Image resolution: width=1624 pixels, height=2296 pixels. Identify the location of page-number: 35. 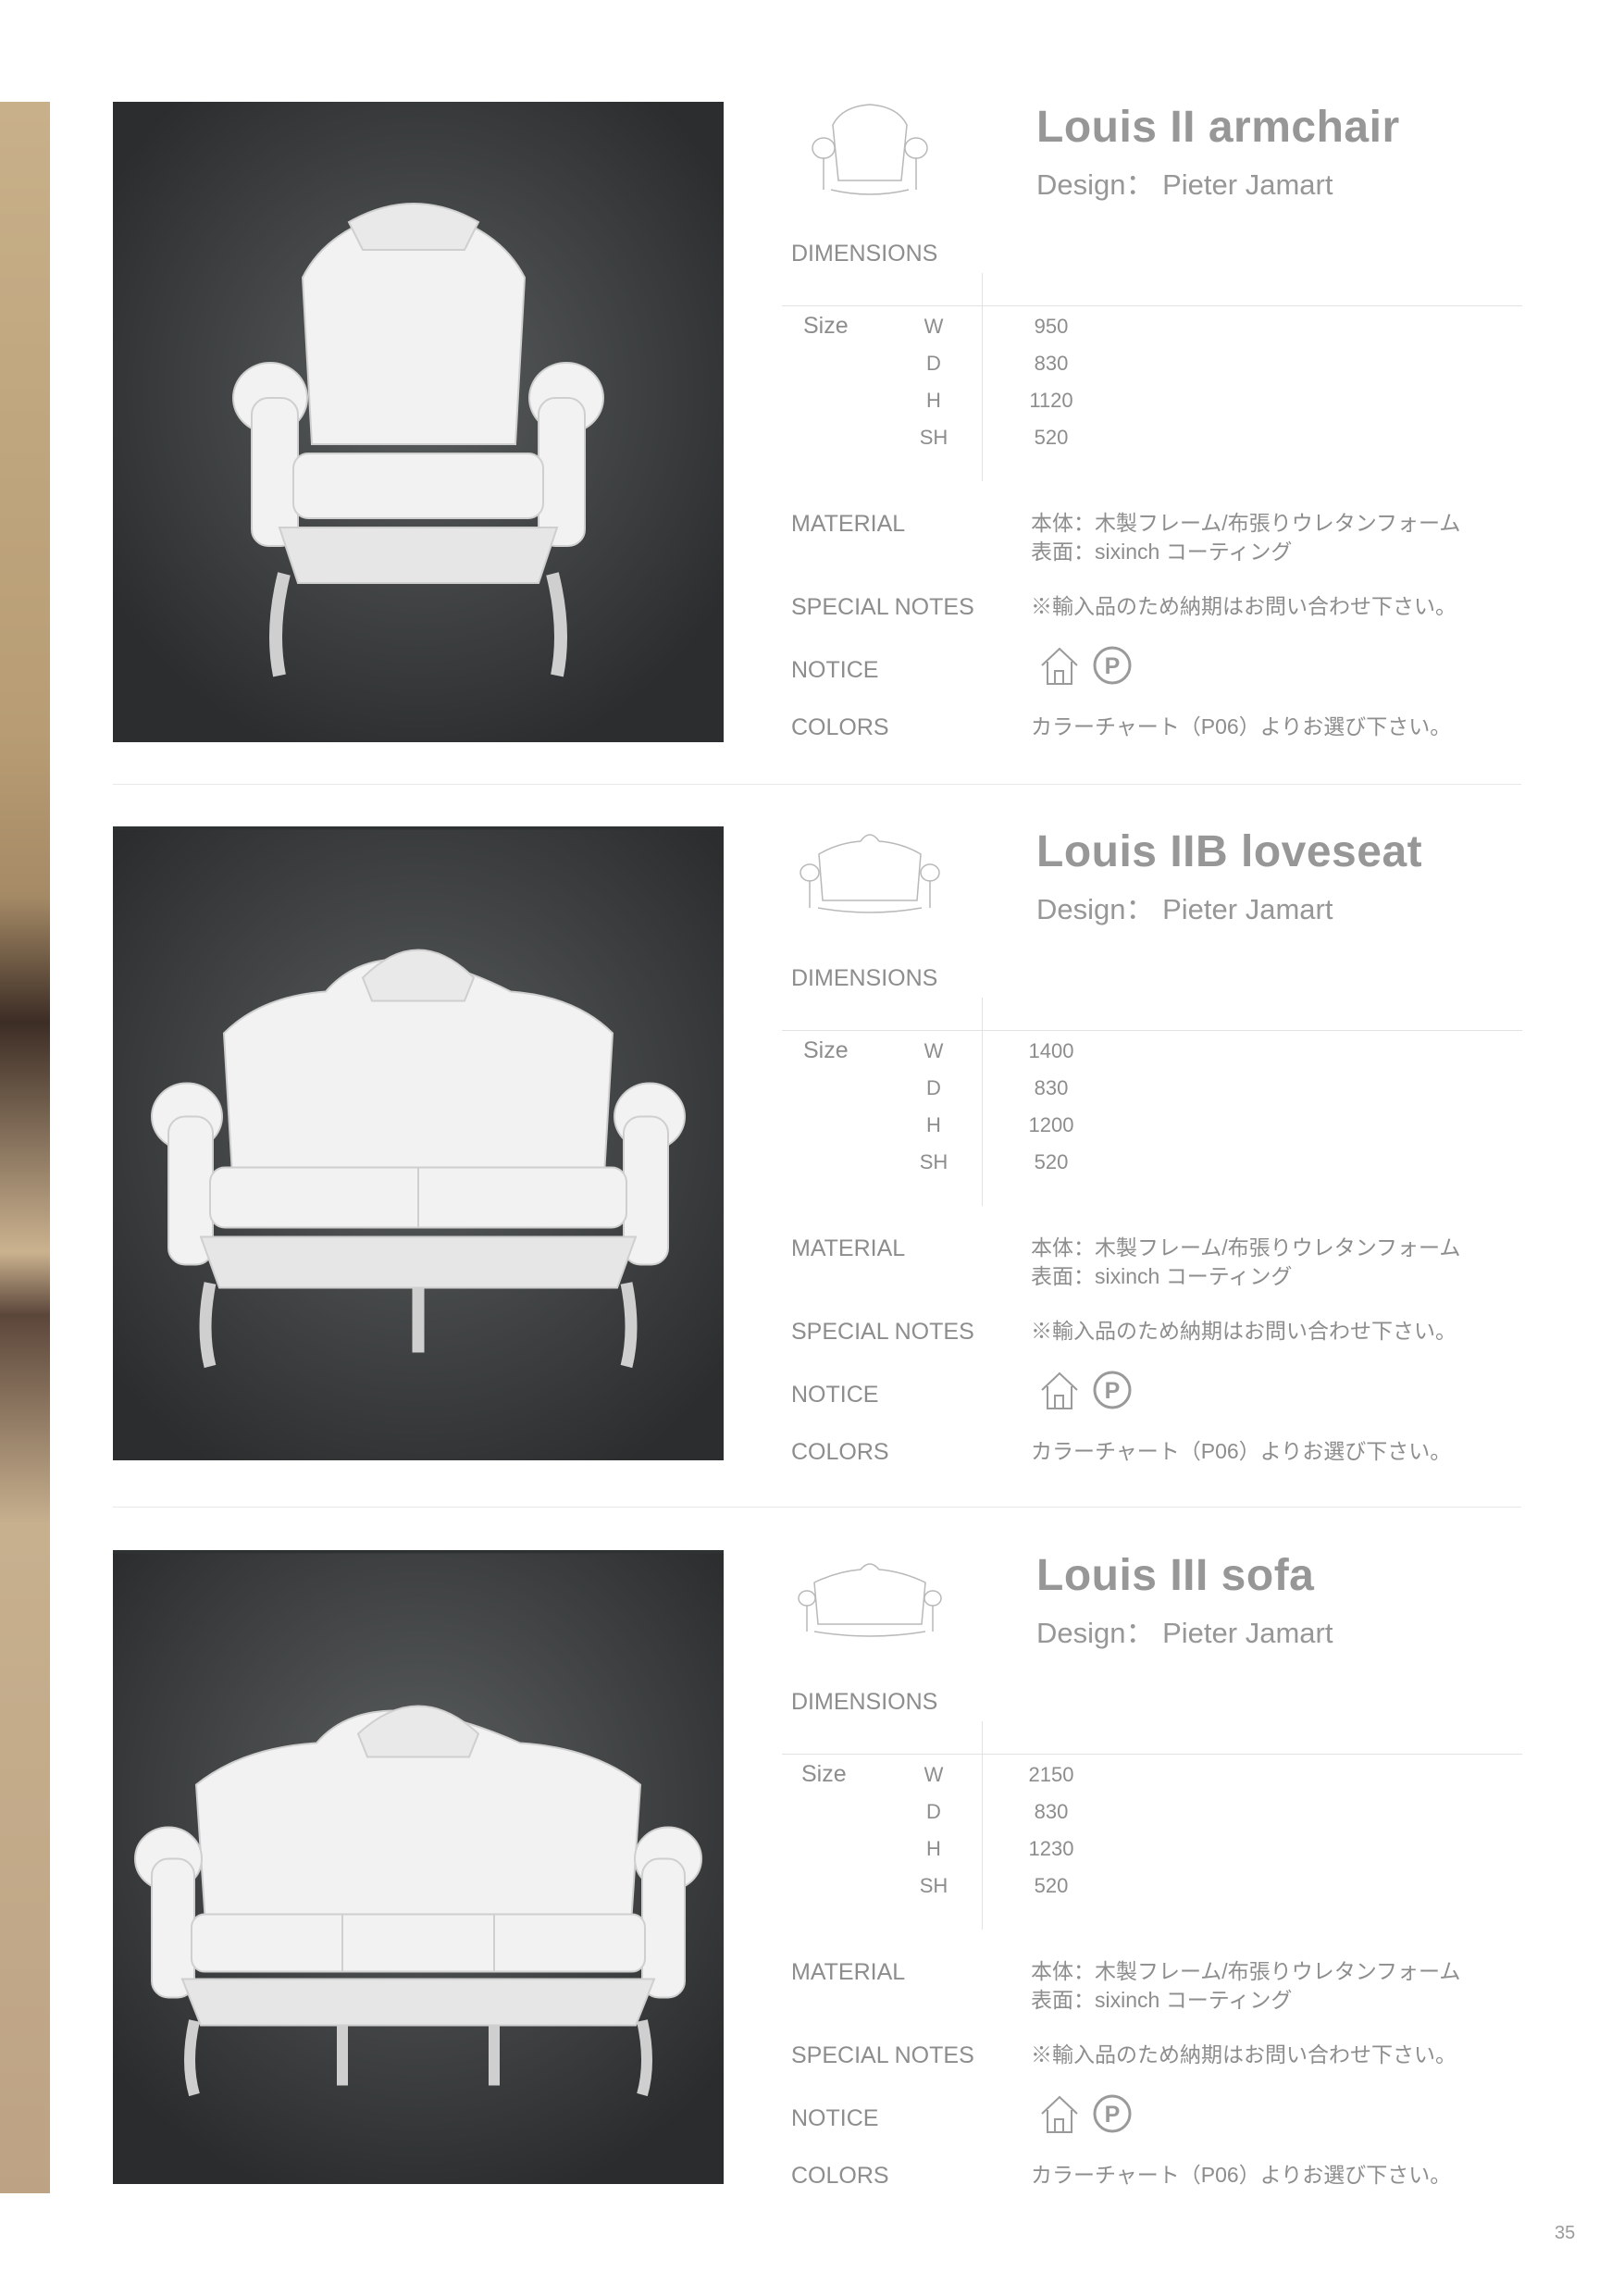
(1565, 2233).